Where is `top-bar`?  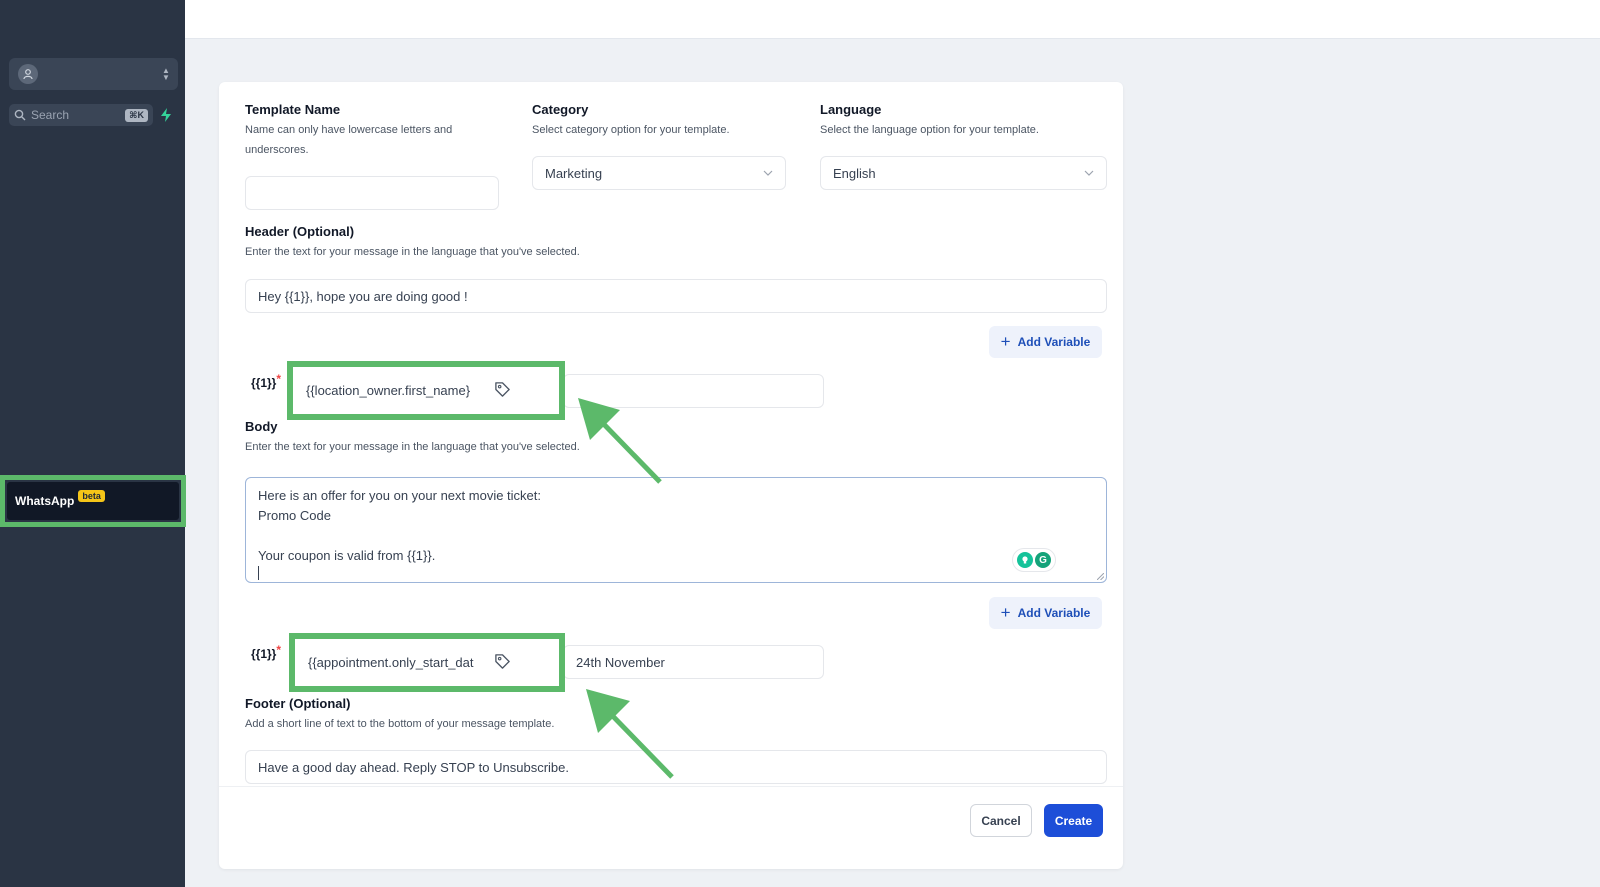 top-bar is located at coordinates (892, 19).